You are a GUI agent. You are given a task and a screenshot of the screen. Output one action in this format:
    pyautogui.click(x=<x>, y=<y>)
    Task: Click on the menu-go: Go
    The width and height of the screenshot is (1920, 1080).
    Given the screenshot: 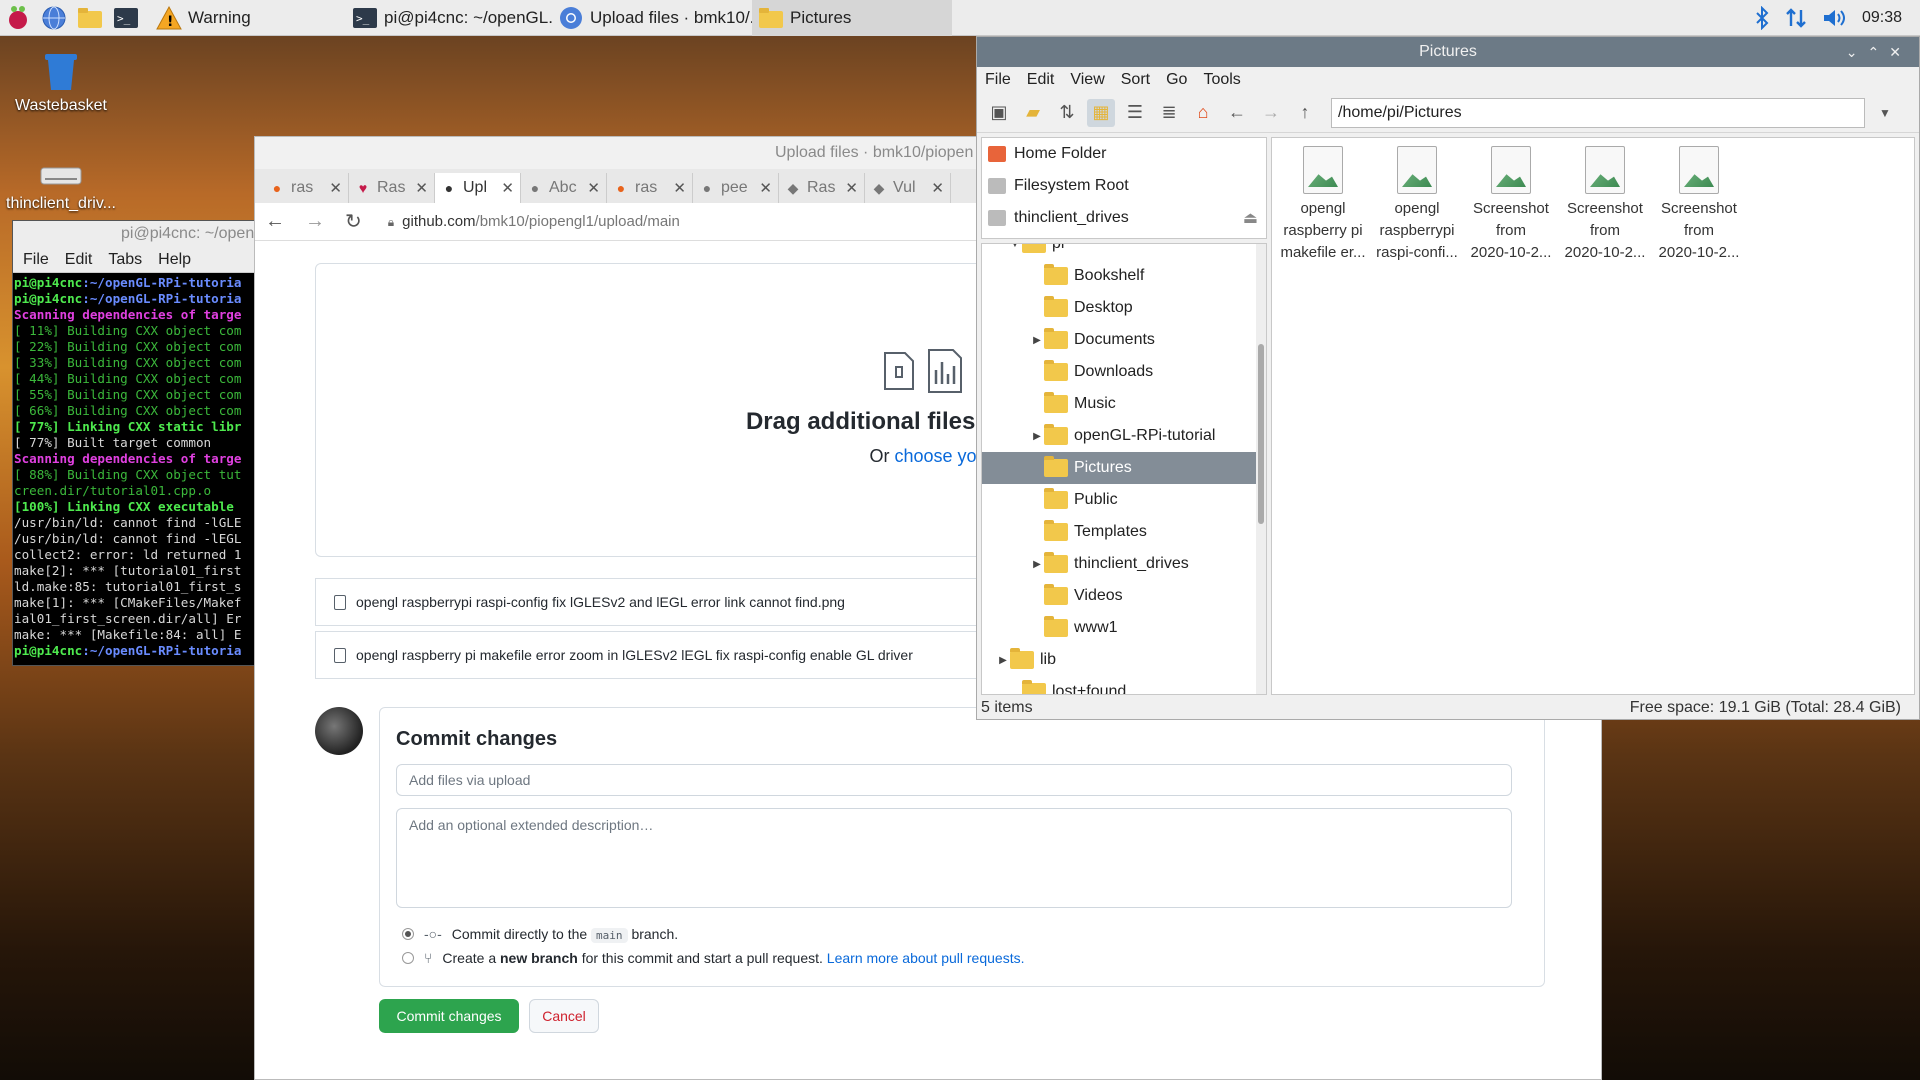 What is the action you would take?
    pyautogui.click(x=1176, y=80)
    